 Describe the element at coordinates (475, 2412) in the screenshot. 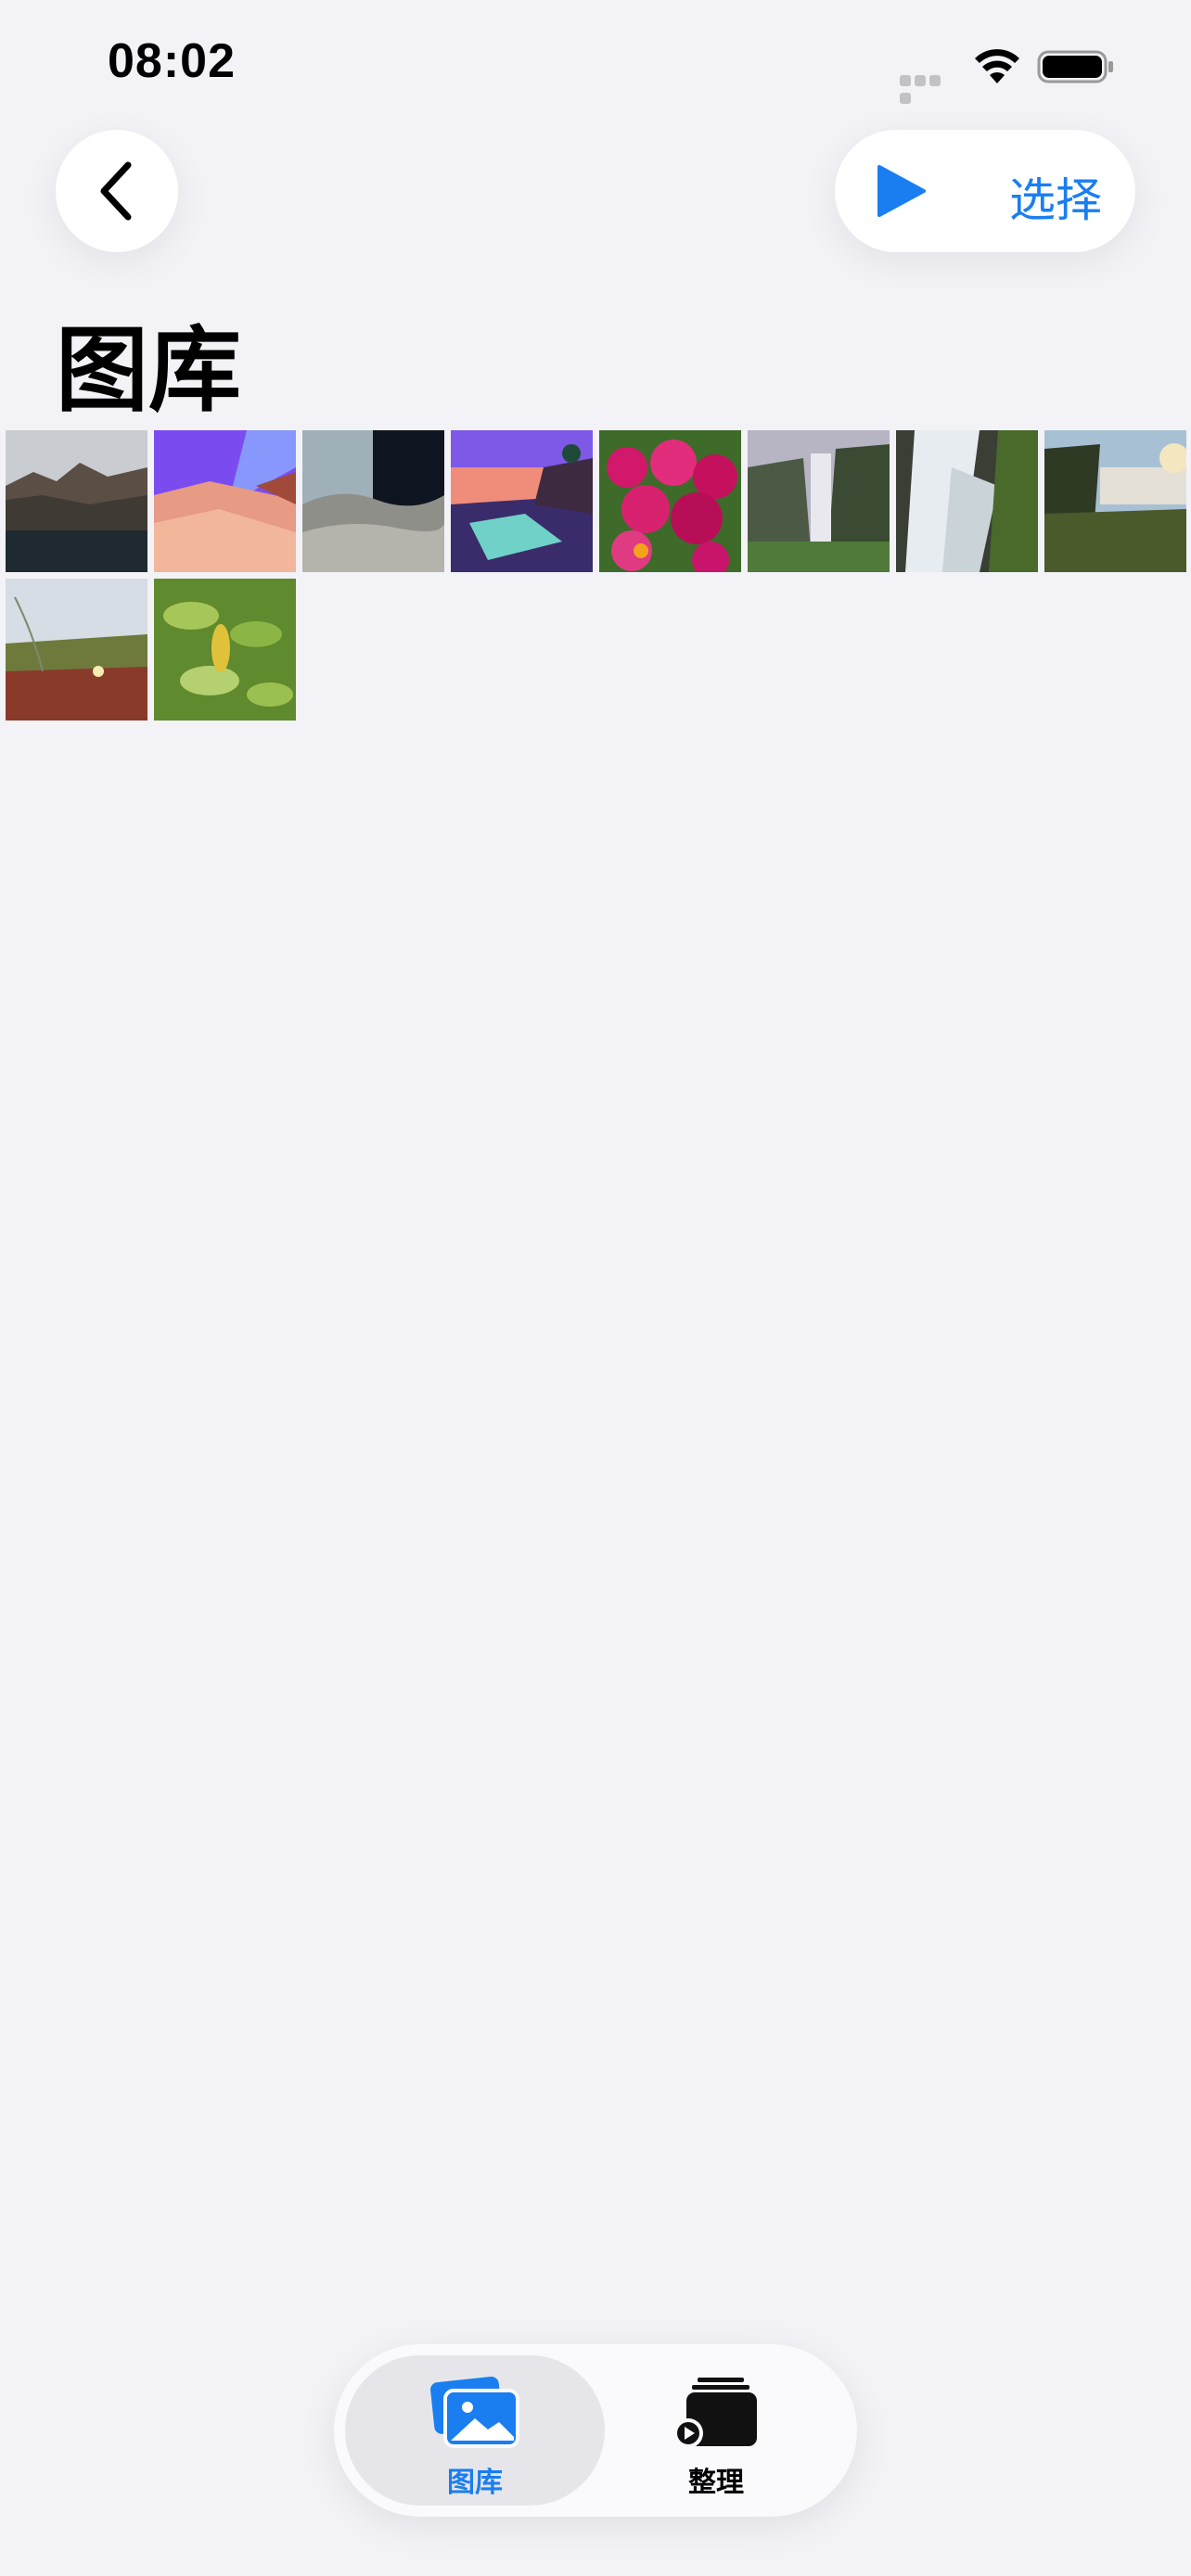

I see `photo-library-icon` at that location.